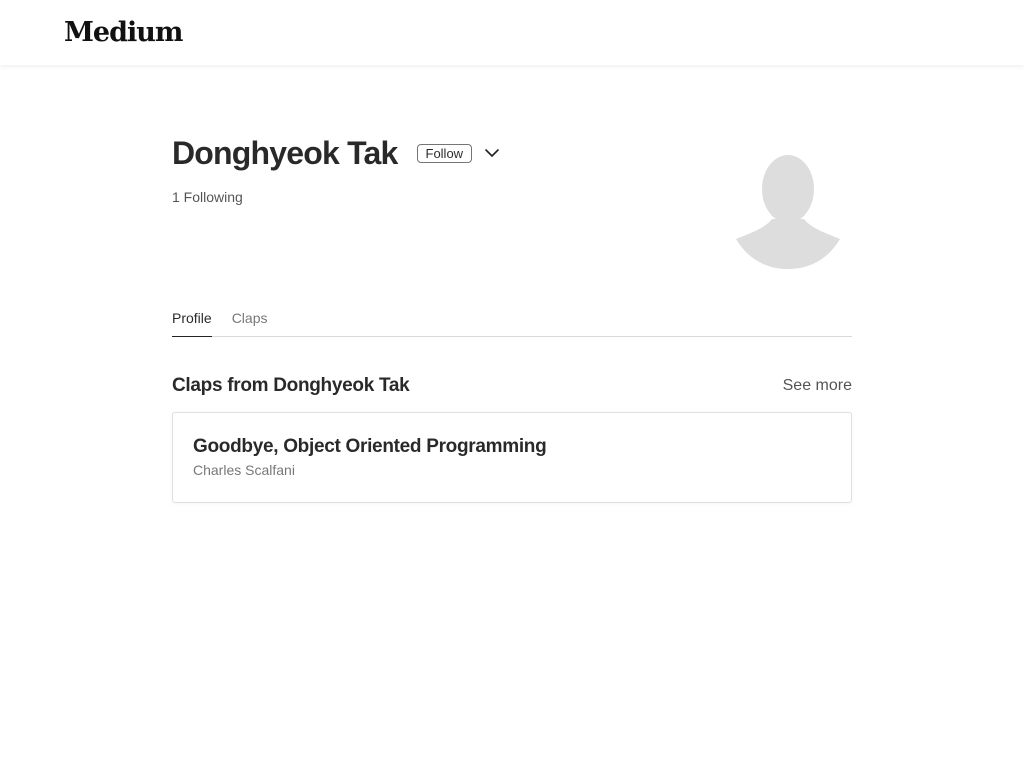 The image size is (1024, 768). What do you see at coordinates (291, 385) in the screenshot?
I see `section-title: Claps from Donghyeok Tak` at bounding box center [291, 385].